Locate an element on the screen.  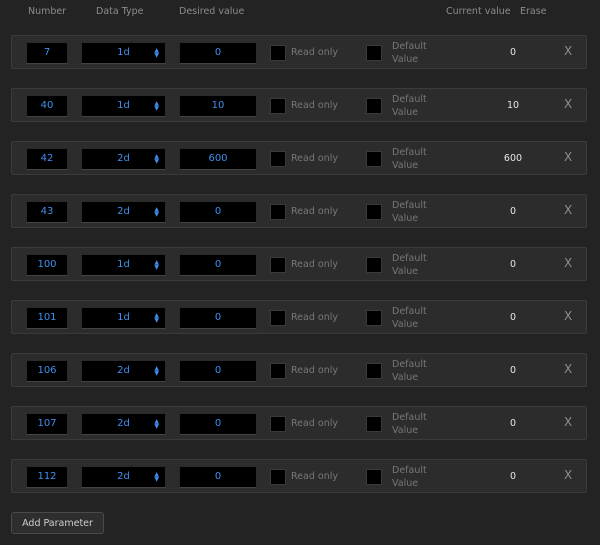
header-data-type: Data Type is located at coordinates (120, 11).